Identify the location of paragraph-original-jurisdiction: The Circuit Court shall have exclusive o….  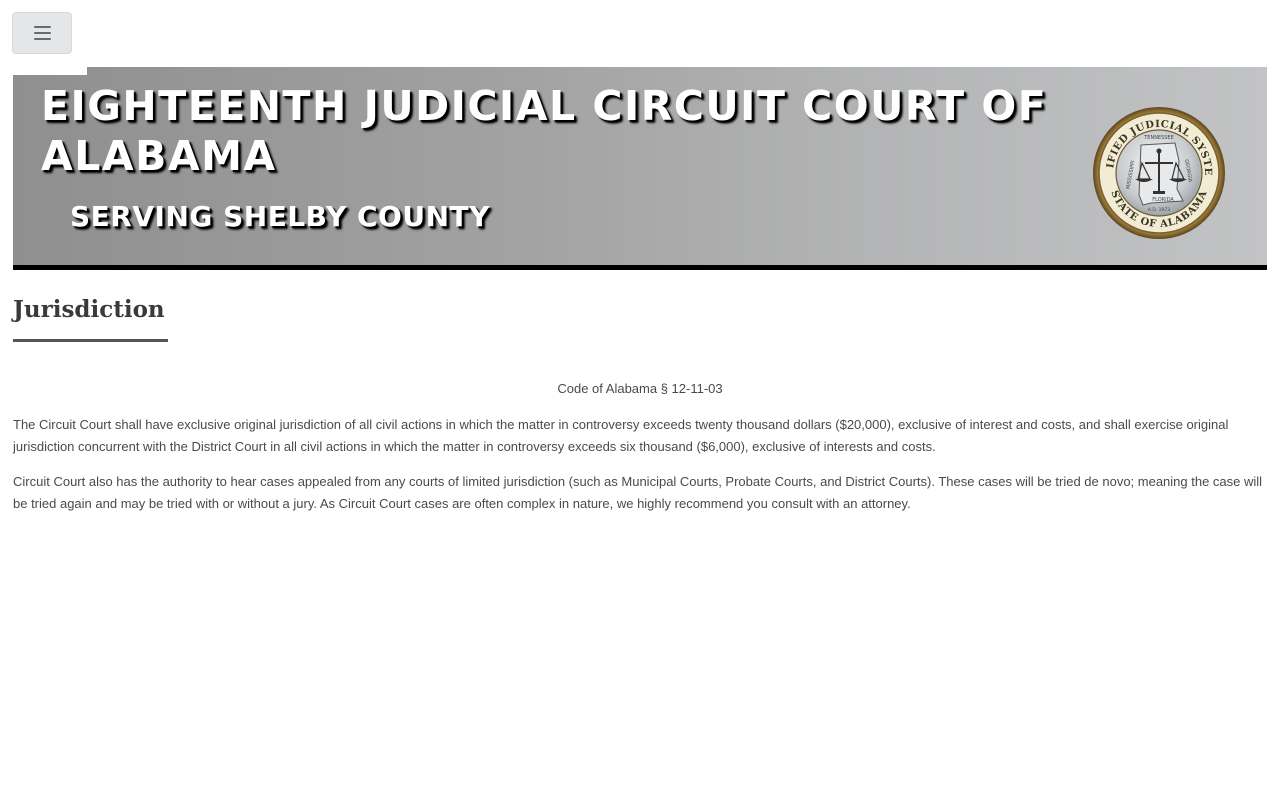
(621, 435).